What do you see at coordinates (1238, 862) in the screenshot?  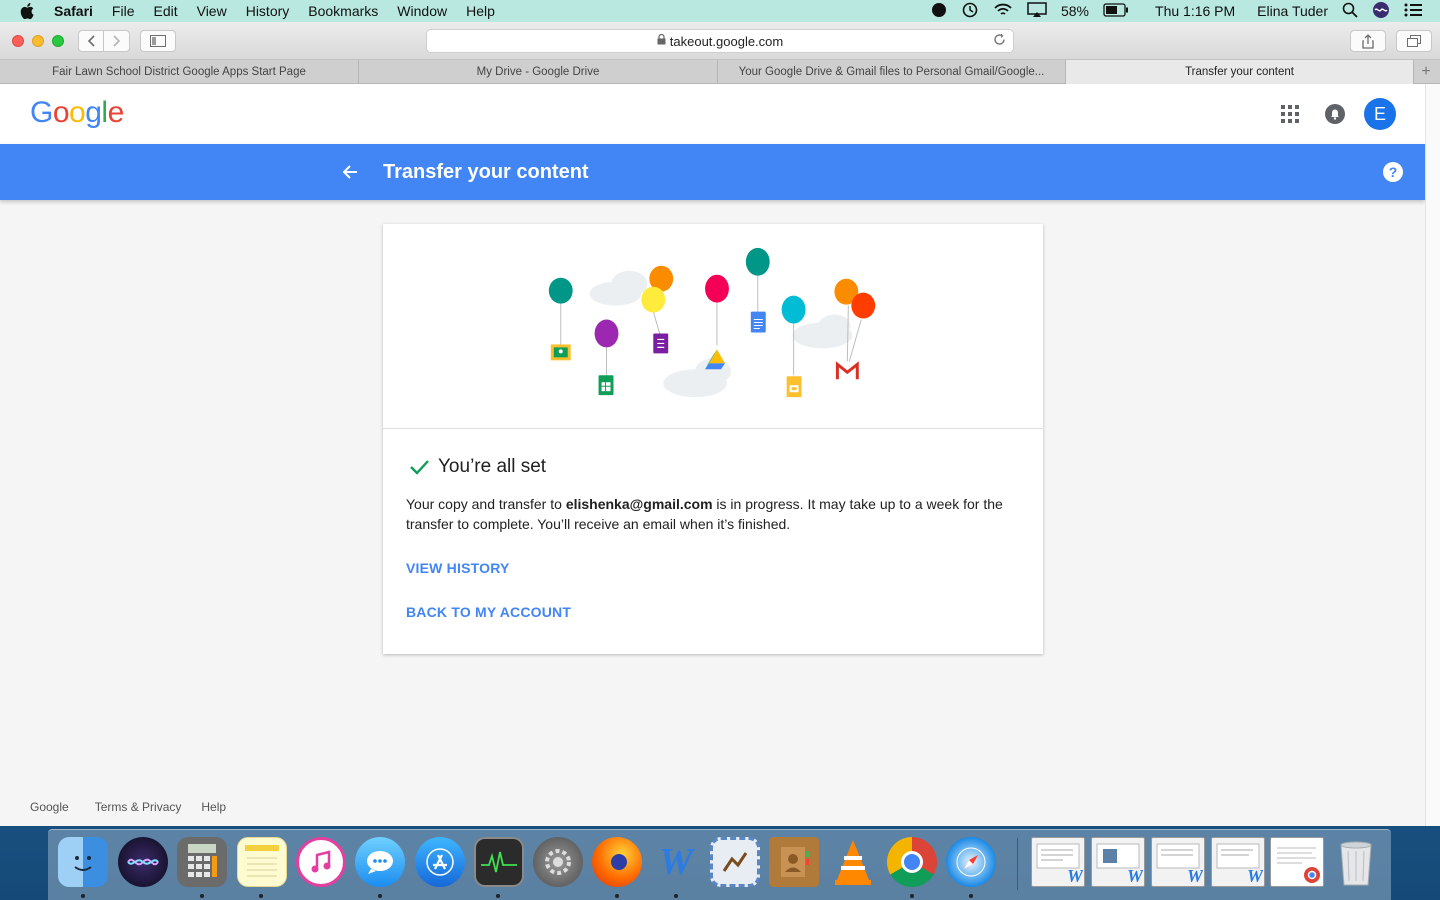 I see `word-doc-window-4: W` at bounding box center [1238, 862].